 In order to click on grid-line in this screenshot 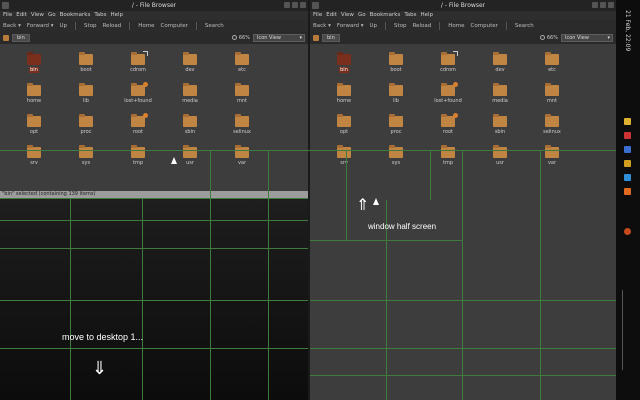, I will do `click(210, 275)`.